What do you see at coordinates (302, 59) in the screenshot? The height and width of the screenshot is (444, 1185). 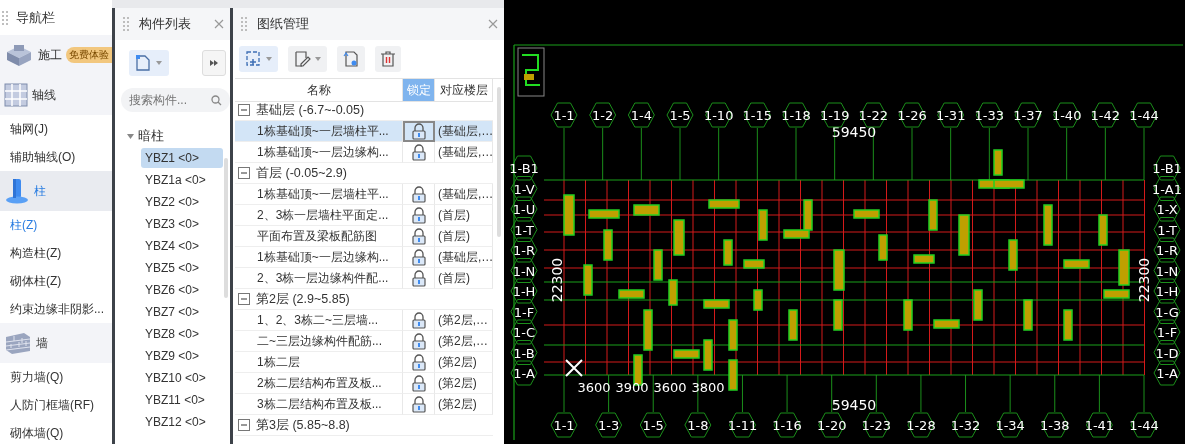 I see `pencil-icon` at bounding box center [302, 59].